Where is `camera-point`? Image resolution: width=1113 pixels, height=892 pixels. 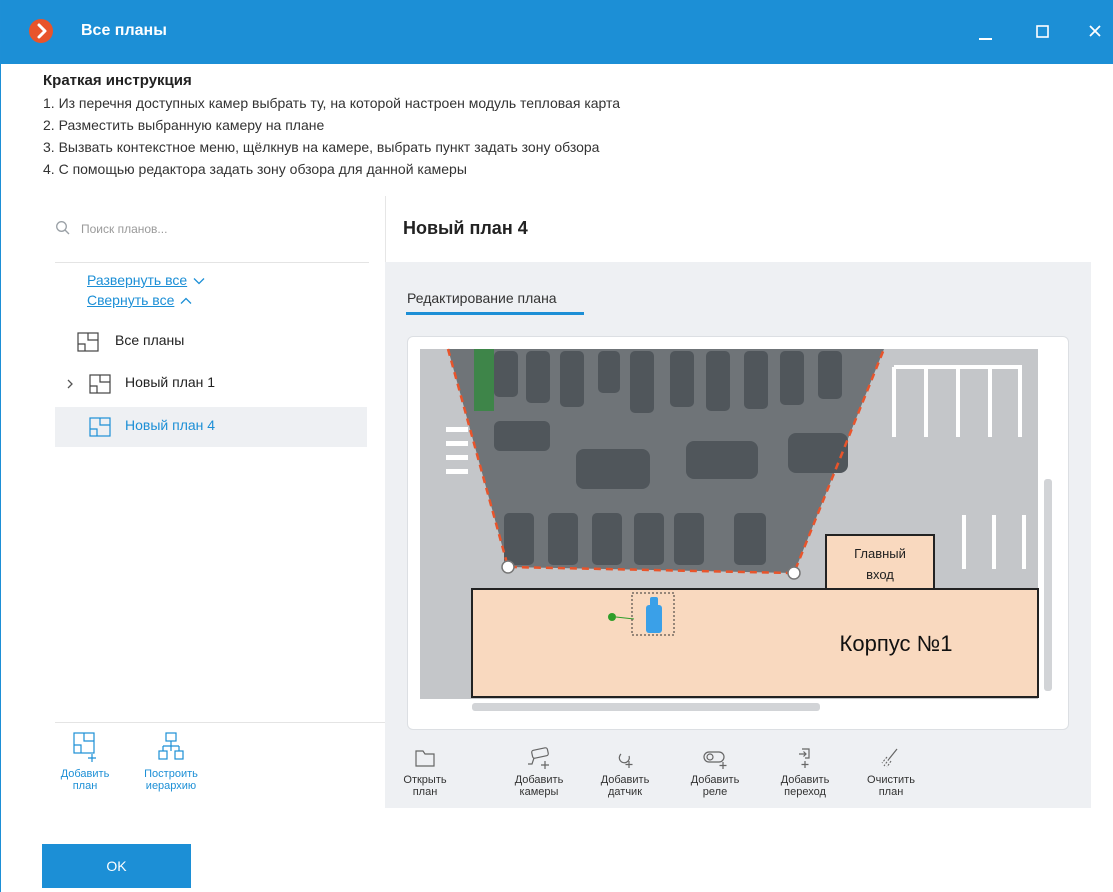 camera-point is located at coordinates (612, 617).